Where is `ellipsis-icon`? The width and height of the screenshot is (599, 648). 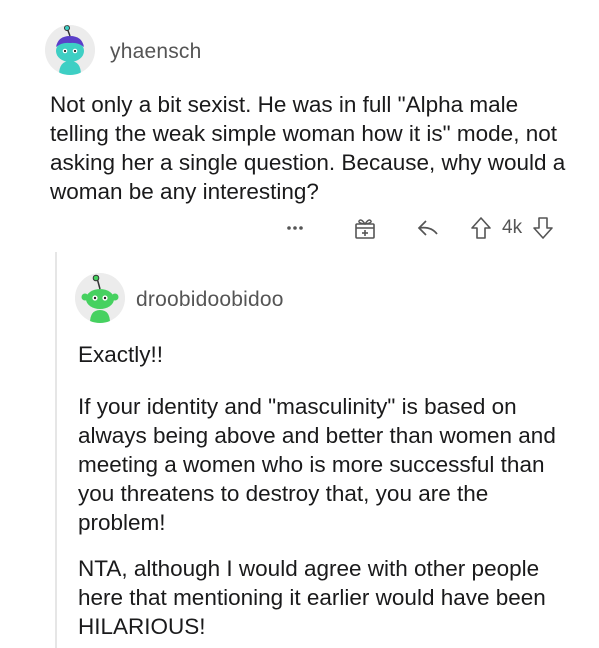 ellipsis-icon is located at coordinates (295, 228).